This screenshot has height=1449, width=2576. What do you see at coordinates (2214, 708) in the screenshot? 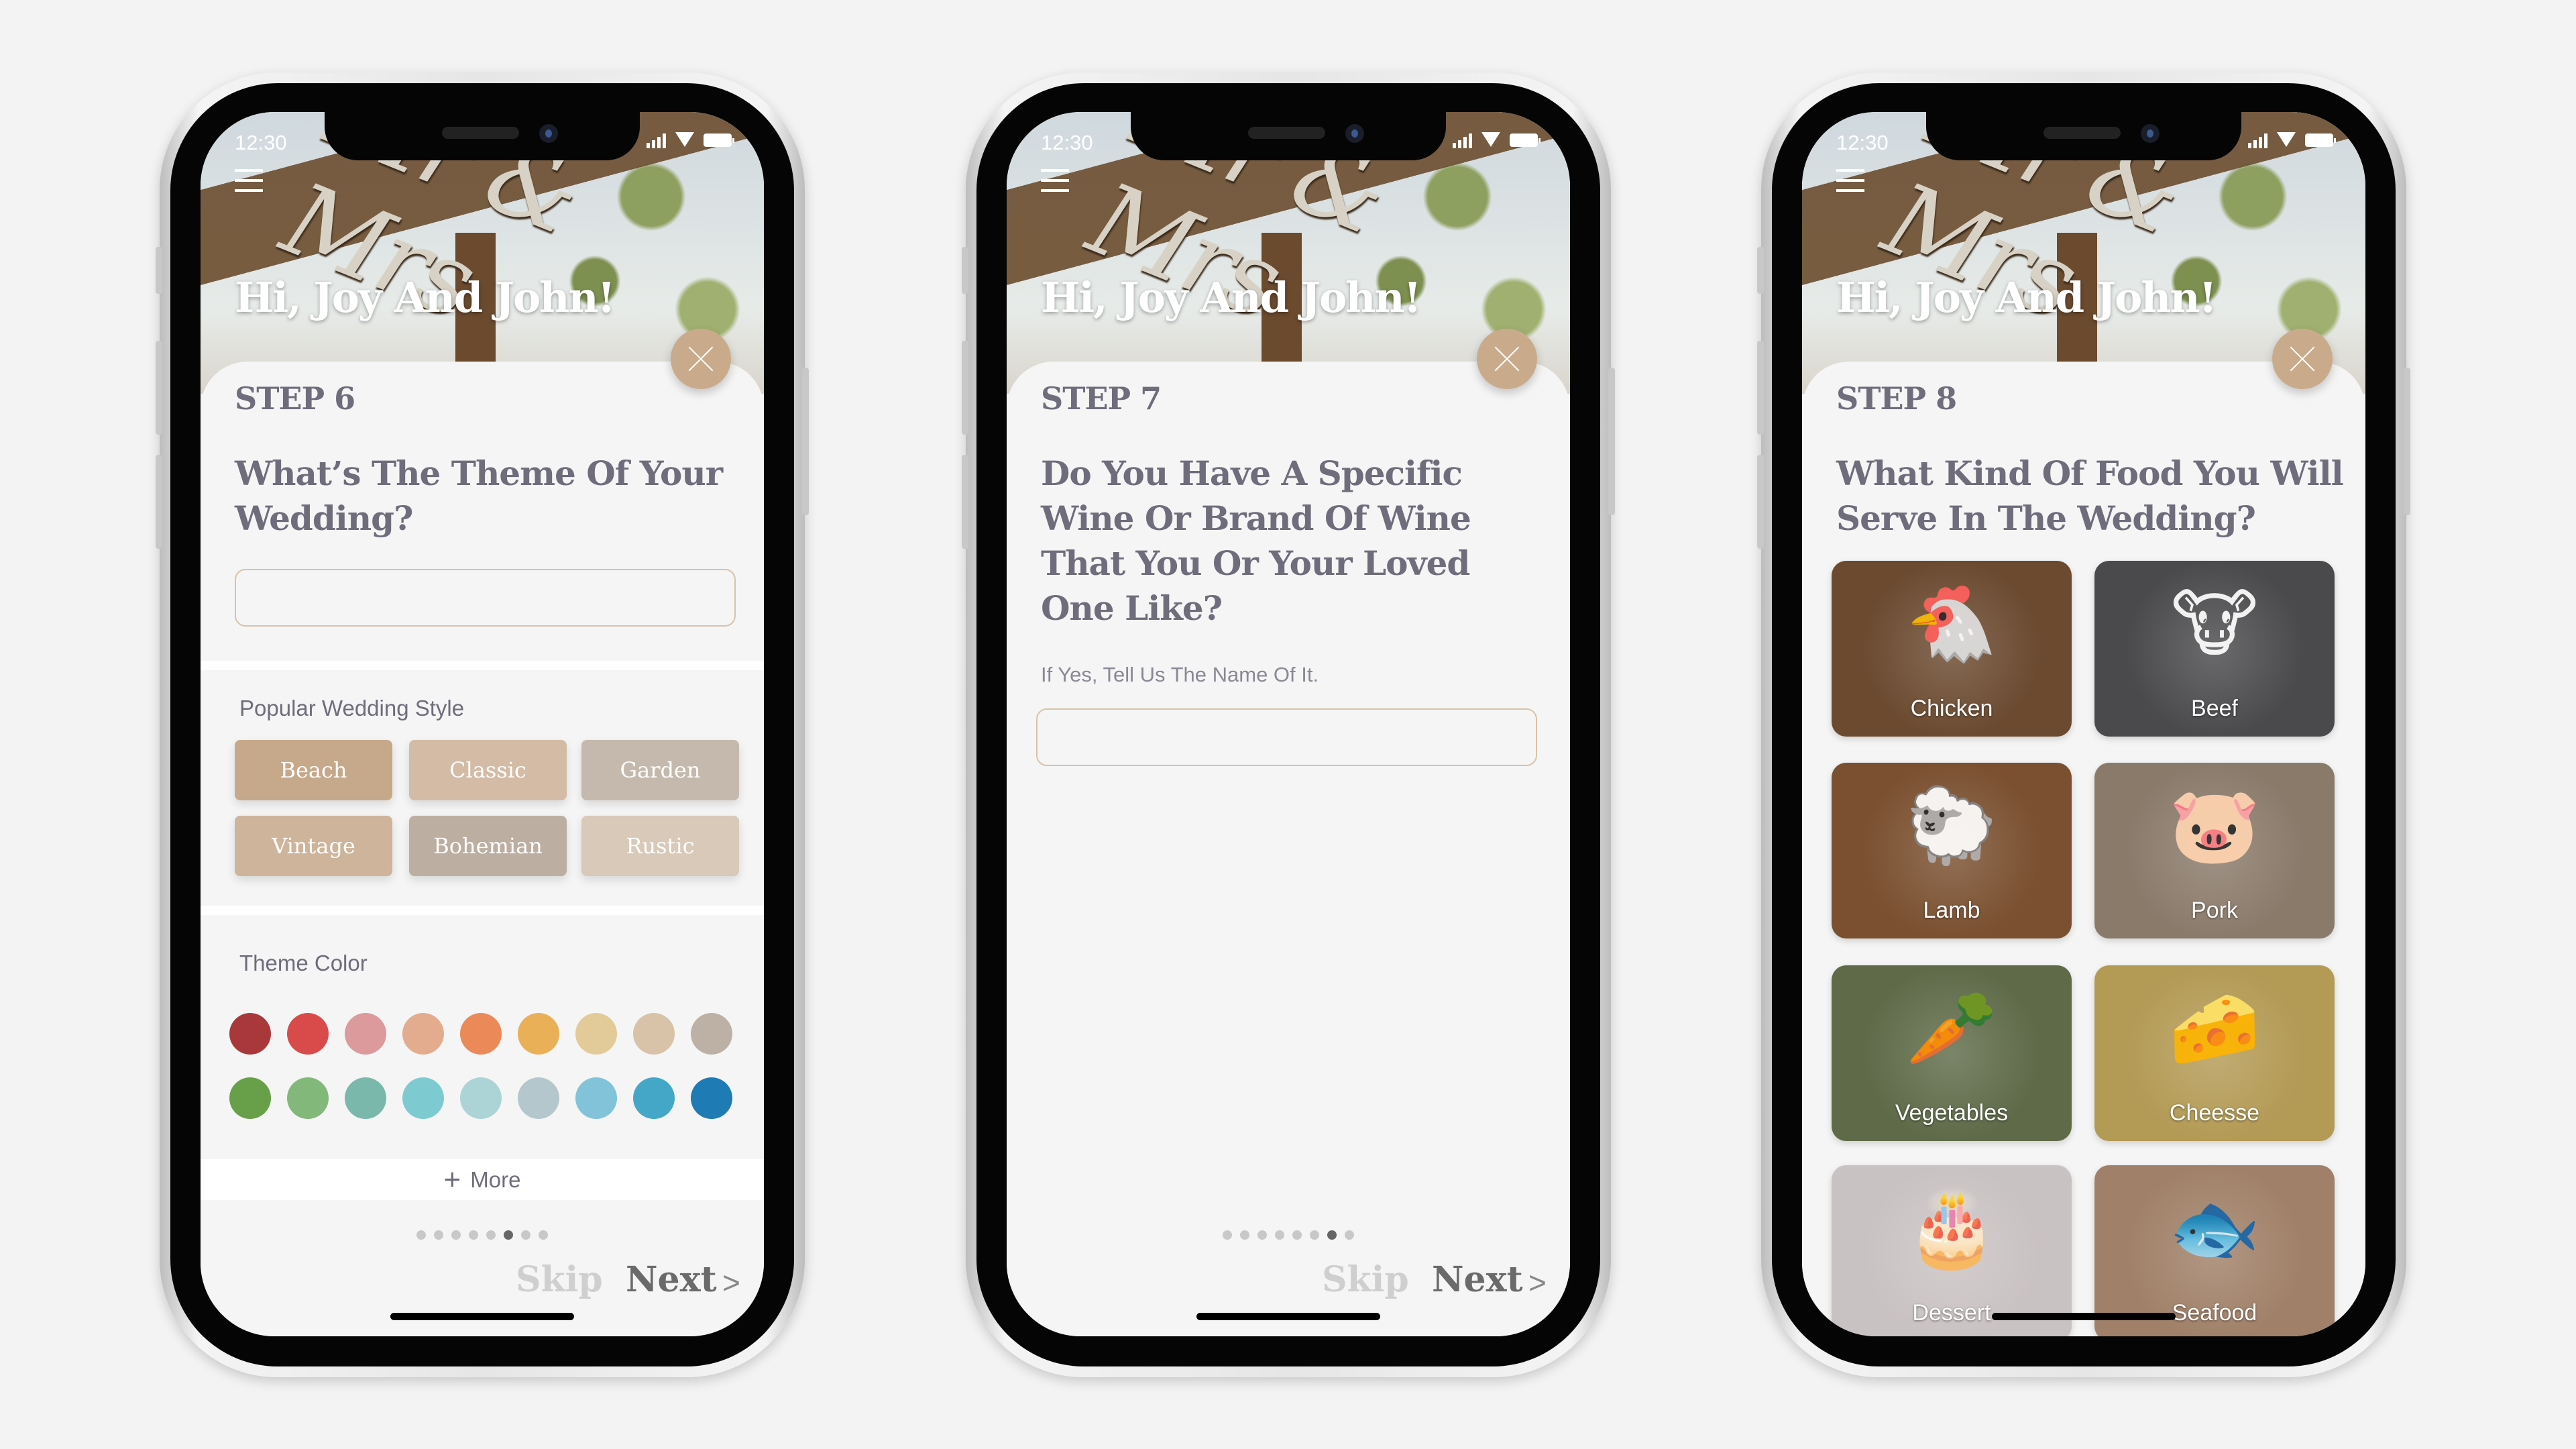
I see `food-option-label: Beef` at bounding box center [2214, 708].